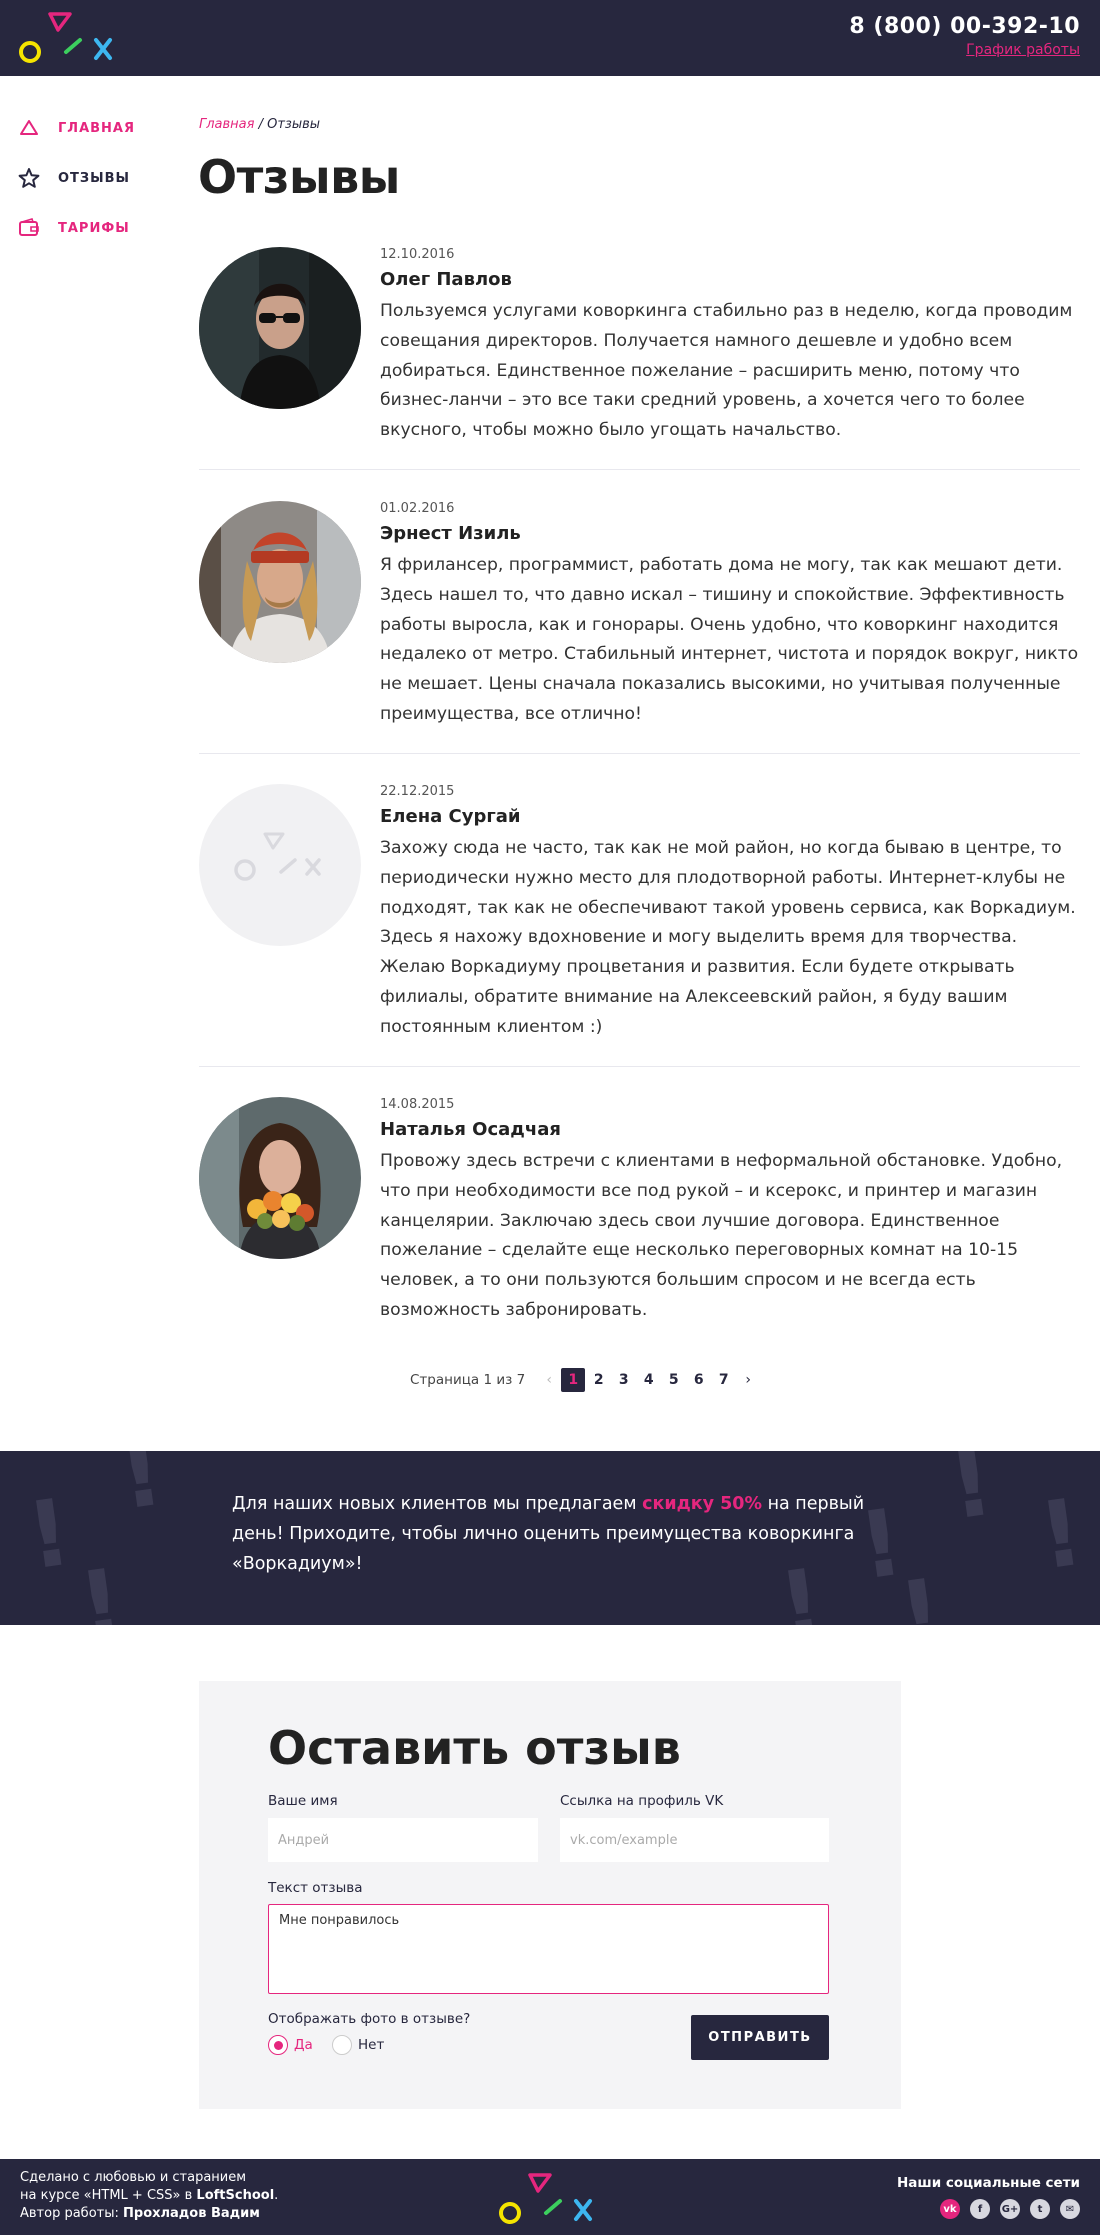  I want to click on vk-profile-input, so click(694, 1840).